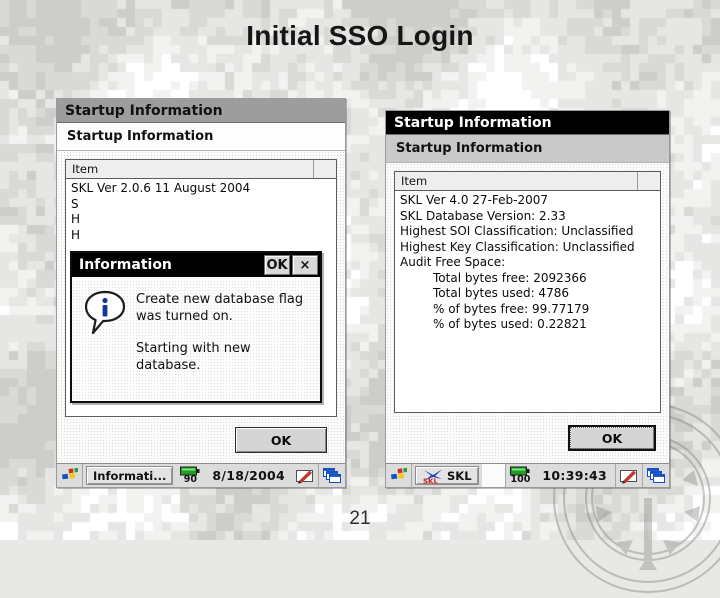 Image resolution: width=720 pixels, height=598 pixels. Describe the element at coordinates (144, 110) in the screenshot. I see `left-window-title-text: Startup Information` at that location.